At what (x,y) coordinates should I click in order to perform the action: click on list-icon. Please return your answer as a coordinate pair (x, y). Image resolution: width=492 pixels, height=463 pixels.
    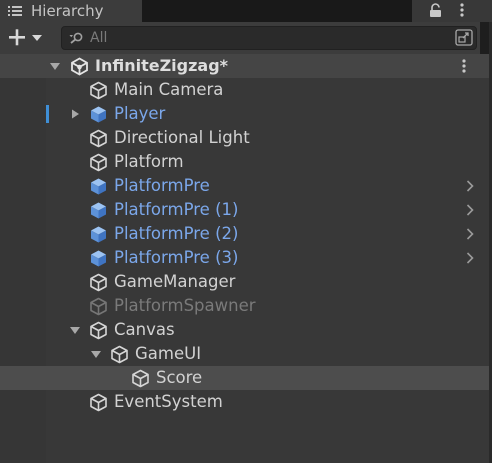
    Looking at the image, I should click on (15, 11).